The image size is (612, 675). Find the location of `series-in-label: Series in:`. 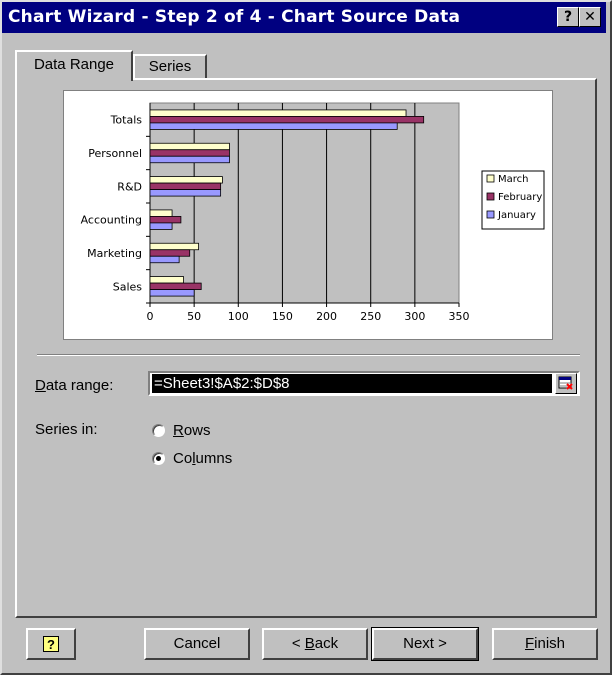

series-in-label: Series in: is located at coordinates (66, 429).